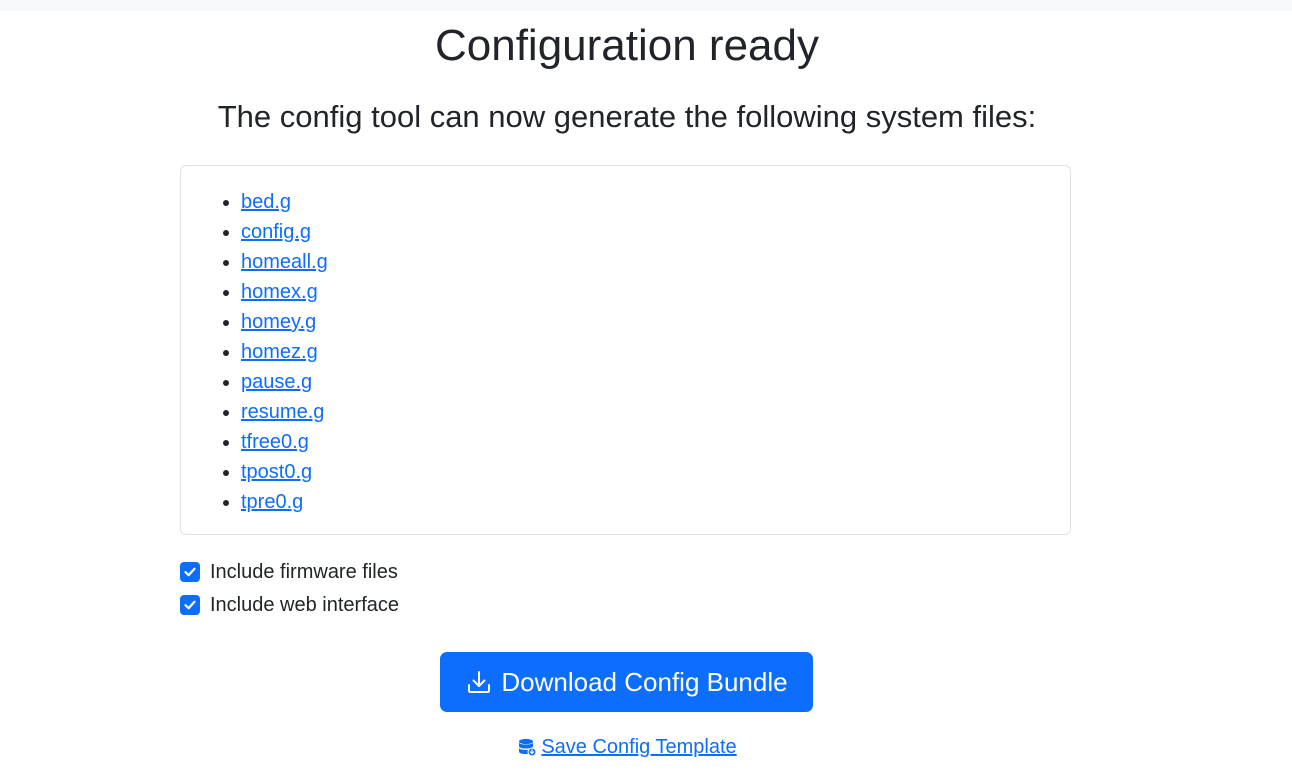 The width and height of the screenshot is (1292, 775). Describe the element at coordinates (646, 5) in the screenshot. I see `top-strip` at that location.